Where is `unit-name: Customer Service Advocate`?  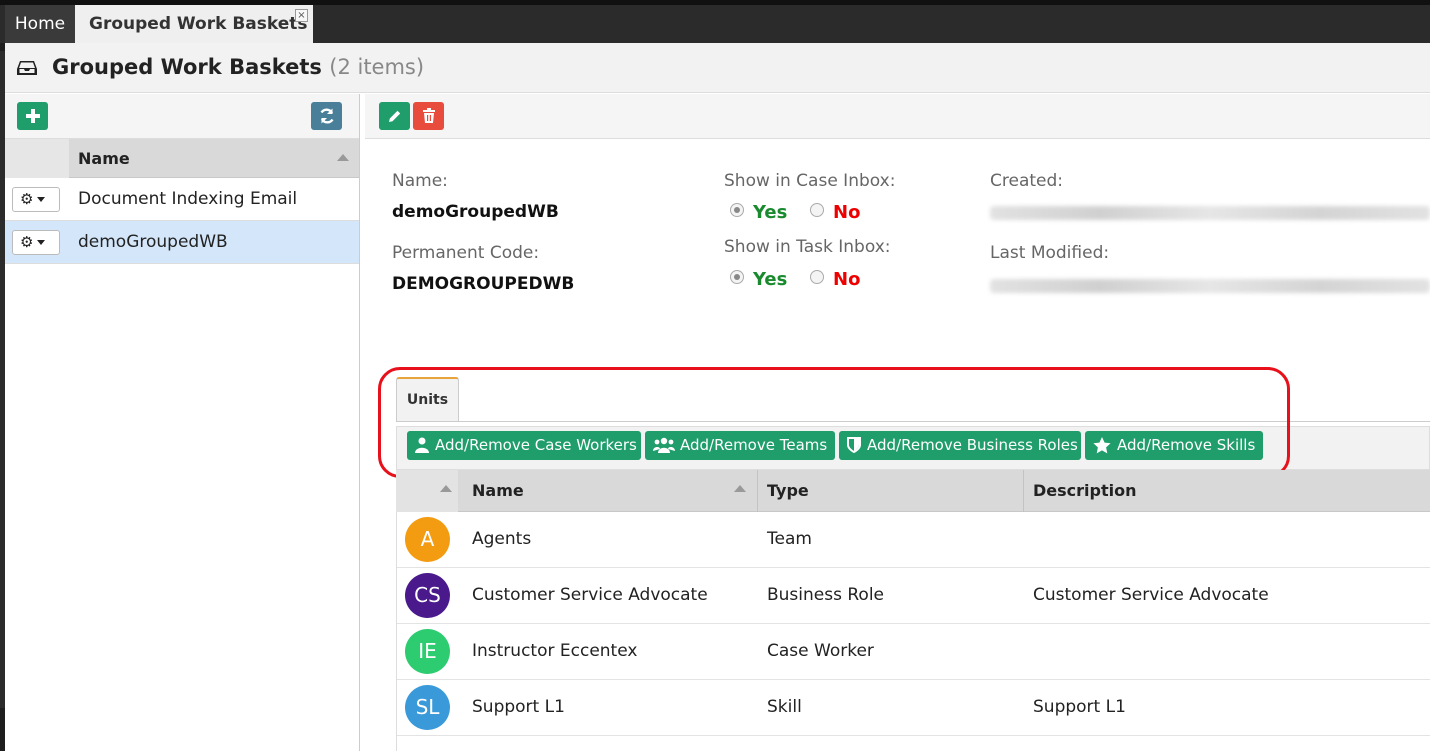
unit-name: Customer Service Advocate is located at coordinates (590, 595).